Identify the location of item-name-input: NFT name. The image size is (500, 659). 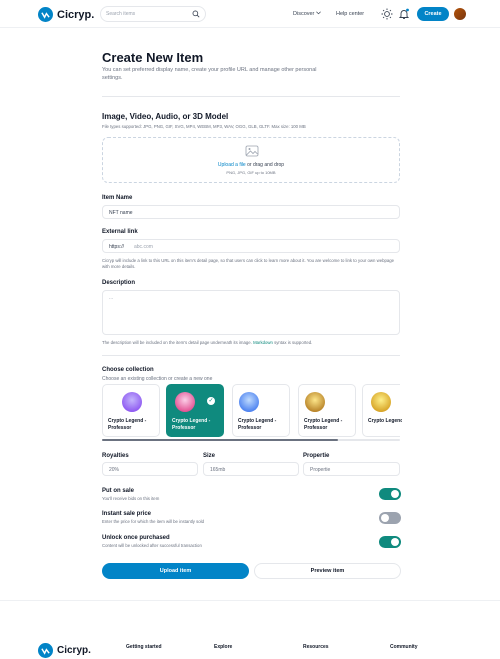
(251, 212).